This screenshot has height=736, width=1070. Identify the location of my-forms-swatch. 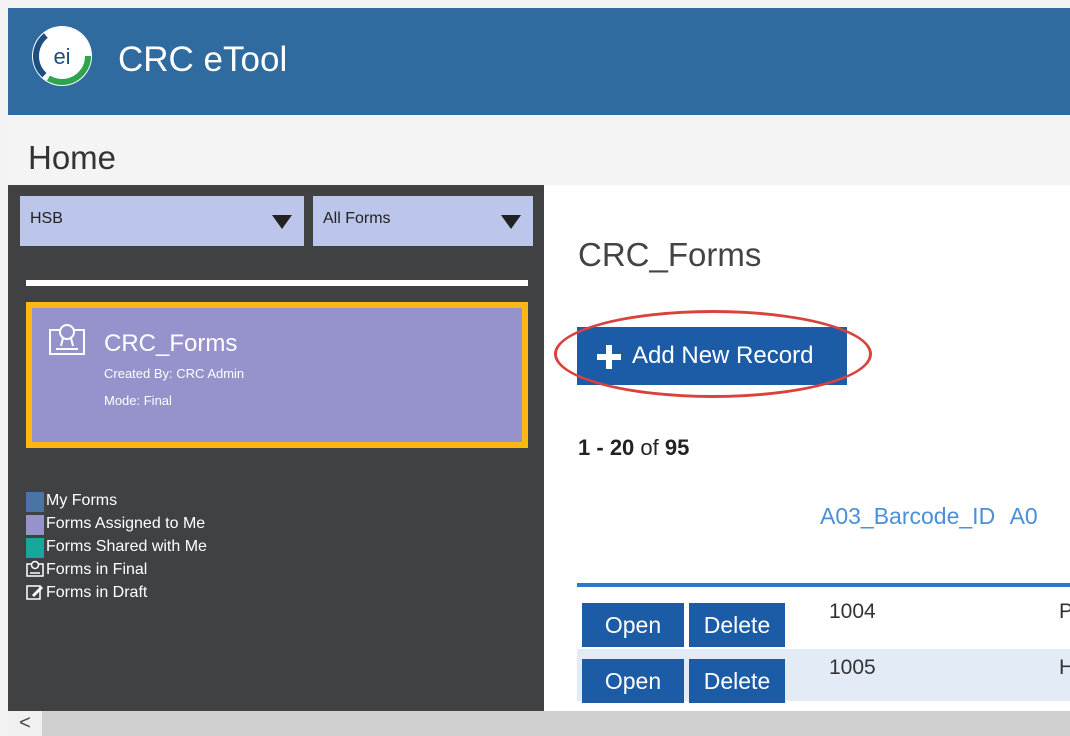
(35, 502).